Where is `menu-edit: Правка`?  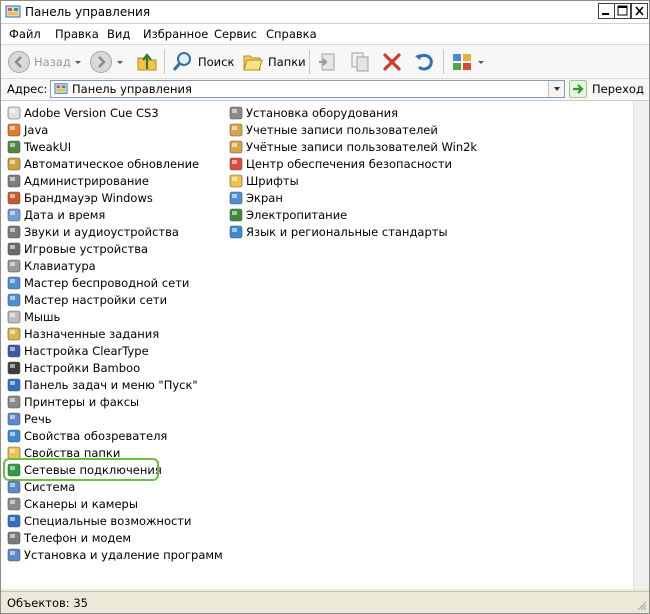
menu-edit: Правка is located at coordinates (77, 34).